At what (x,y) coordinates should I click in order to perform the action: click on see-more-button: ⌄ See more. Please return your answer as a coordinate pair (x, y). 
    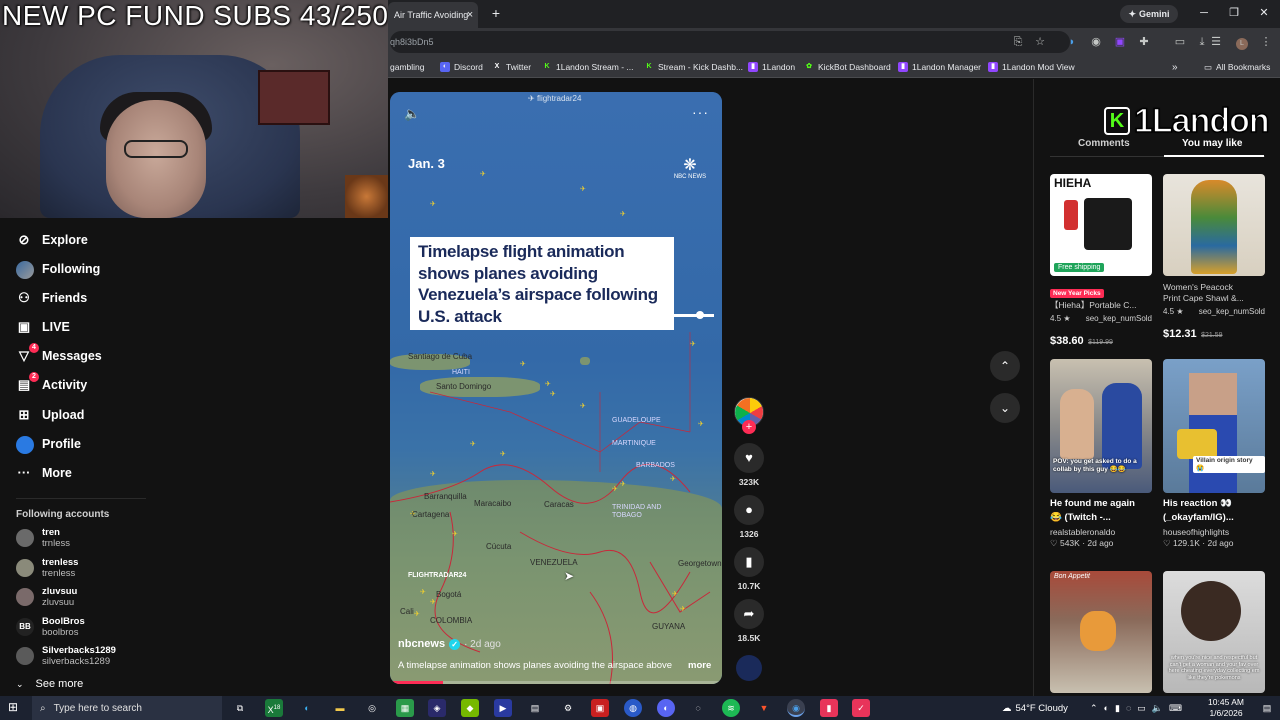
    Looking at the image, I should click on (49, 684).